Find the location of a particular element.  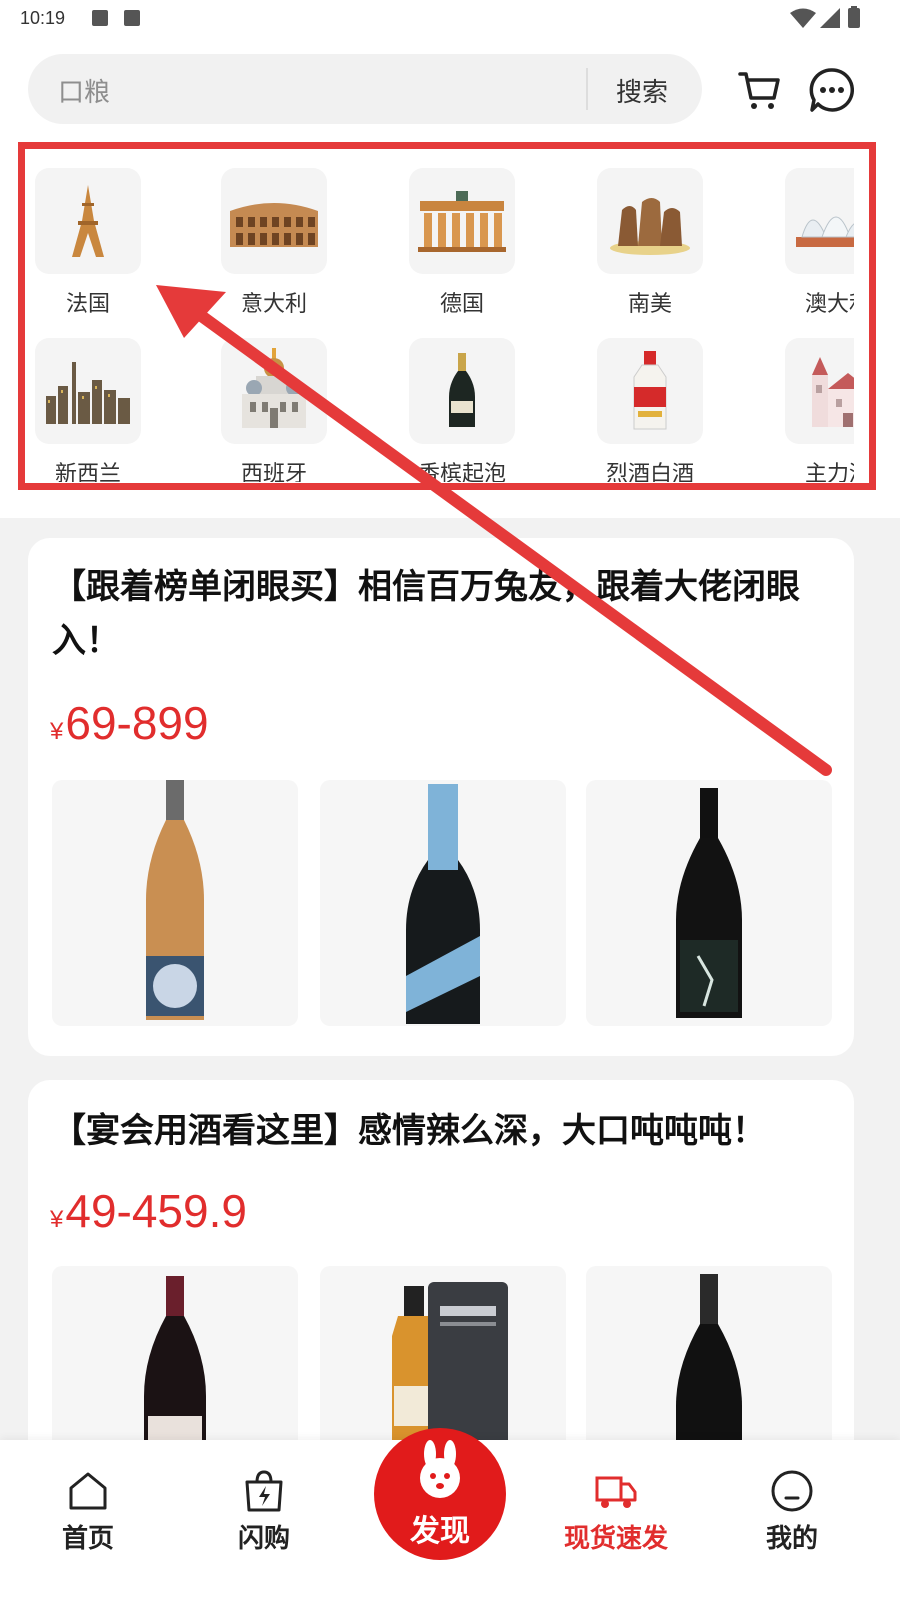

rabbit-mascot-icon is located at coordinates (440, 1469).